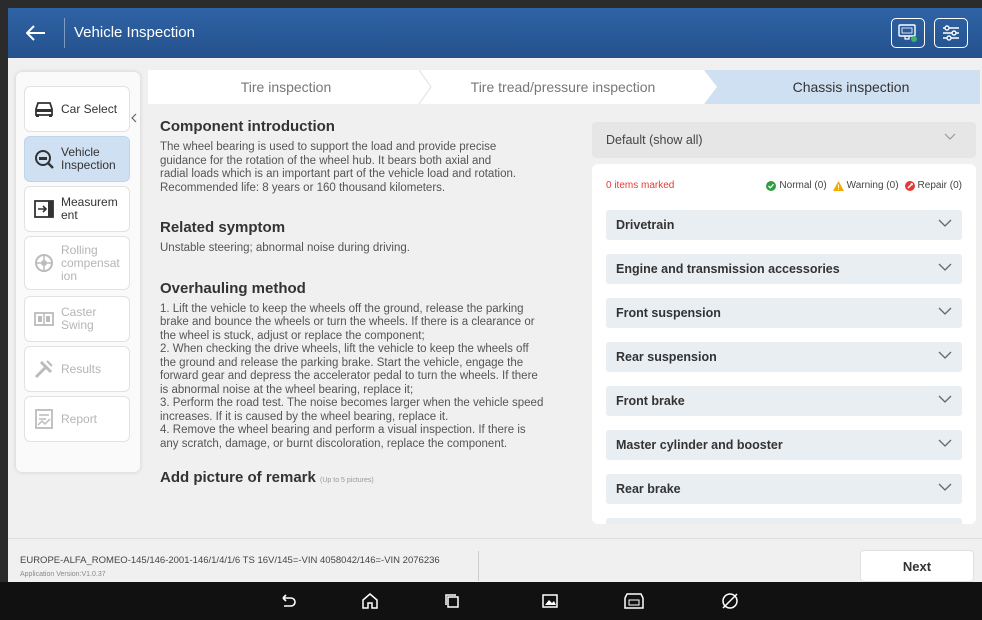  I want to click on intro-title: Component introduction, so click(247, 126).